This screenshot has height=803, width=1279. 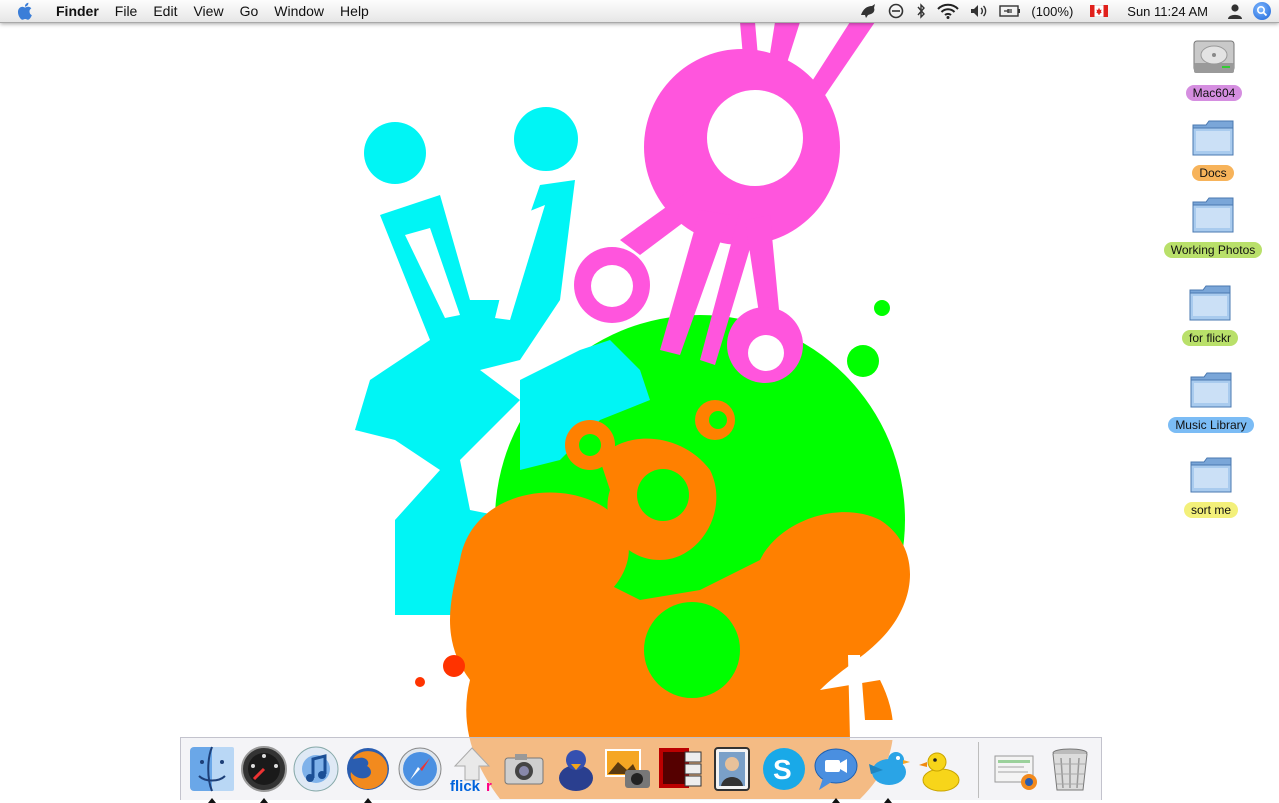 What do you see at coordinates (1070, 769) in the screenshot?
I see `trash-icon` at bounding box center [1070, 769].